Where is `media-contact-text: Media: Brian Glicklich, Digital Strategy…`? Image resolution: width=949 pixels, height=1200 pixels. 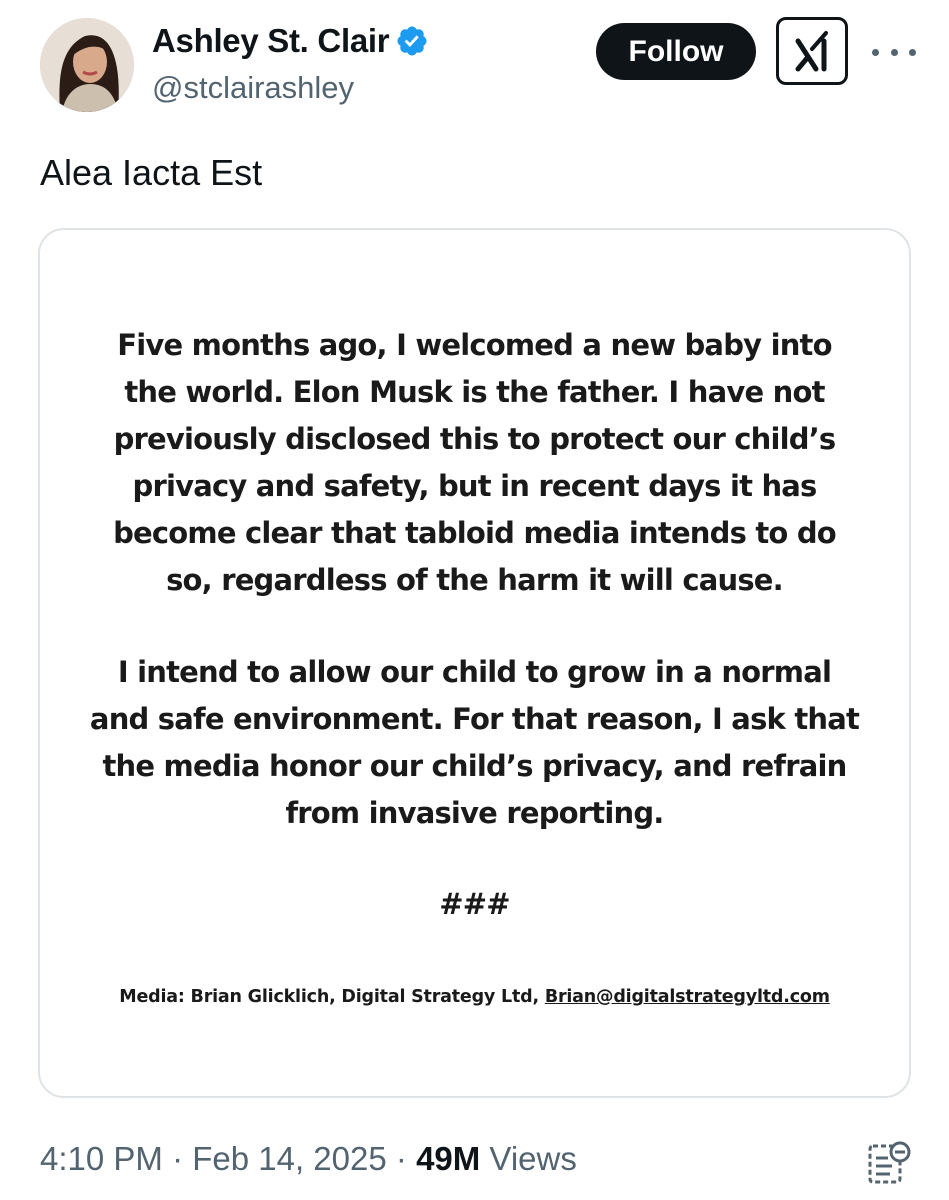 media-contact-text: Media: Brian Glicklich, Digital Strategy… is located at coordinates (332, 997).